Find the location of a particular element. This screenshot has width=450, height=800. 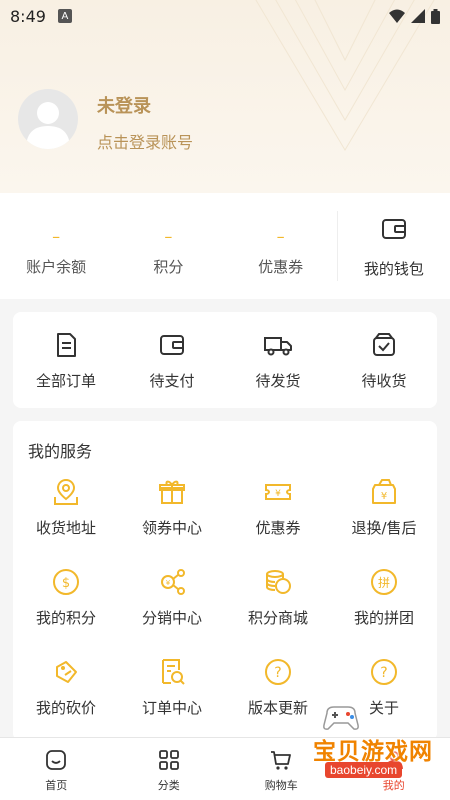

nav-cart: 购物车 is located at coordinates (281, 769).